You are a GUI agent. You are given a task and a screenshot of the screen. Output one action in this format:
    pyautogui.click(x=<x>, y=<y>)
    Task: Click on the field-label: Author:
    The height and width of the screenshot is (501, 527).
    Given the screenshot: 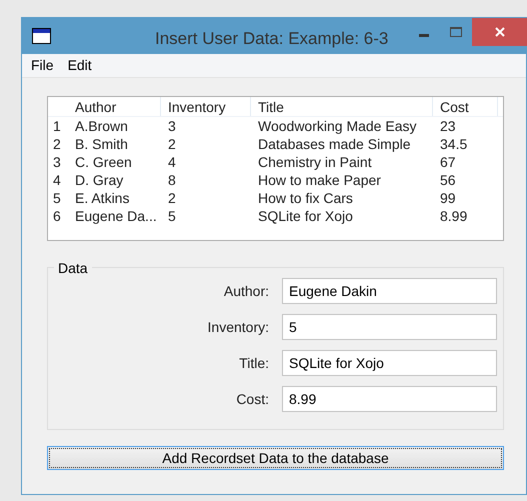 What is the action you would take?
    pyautogui.click(x=245, y=291)
    